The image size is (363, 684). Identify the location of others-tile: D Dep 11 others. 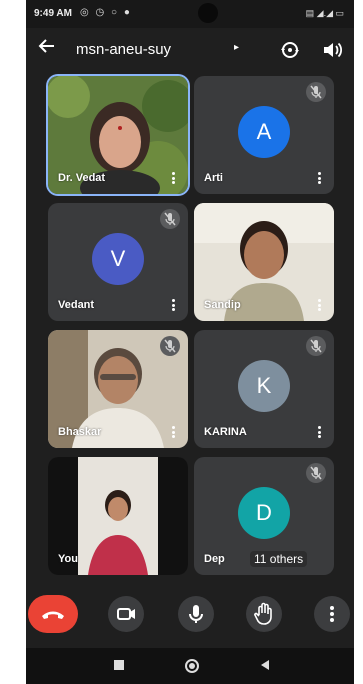
(264, 516).